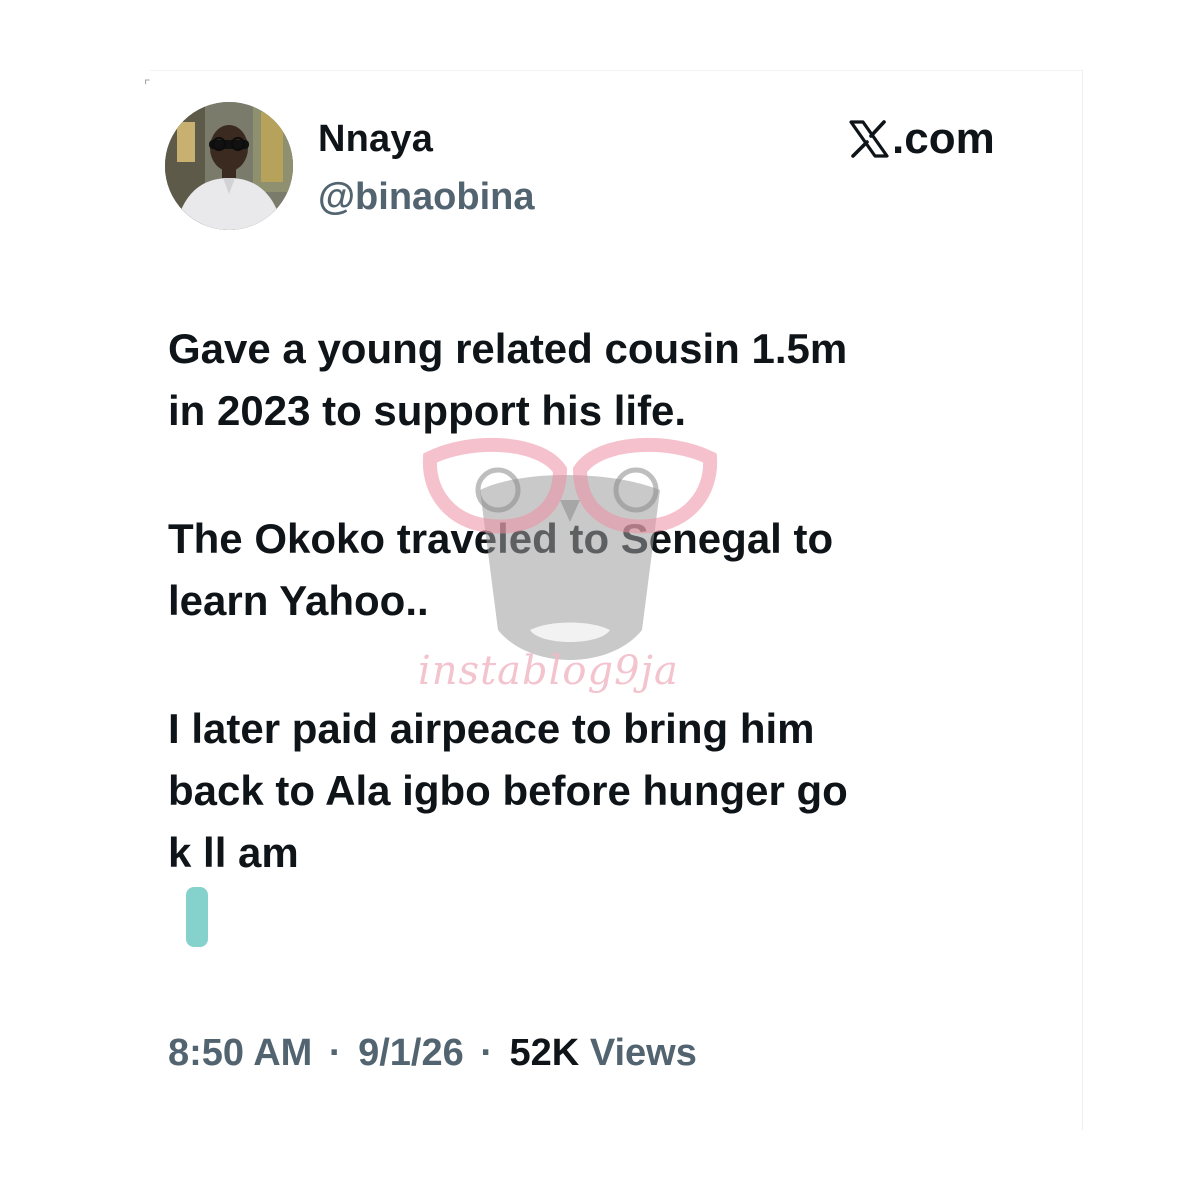 This screenshot has height=1200, width=1200. What do you see at coordinates (616, 70) in the screenshot?
I see `card-border-top` at bounding box center [616, 70].